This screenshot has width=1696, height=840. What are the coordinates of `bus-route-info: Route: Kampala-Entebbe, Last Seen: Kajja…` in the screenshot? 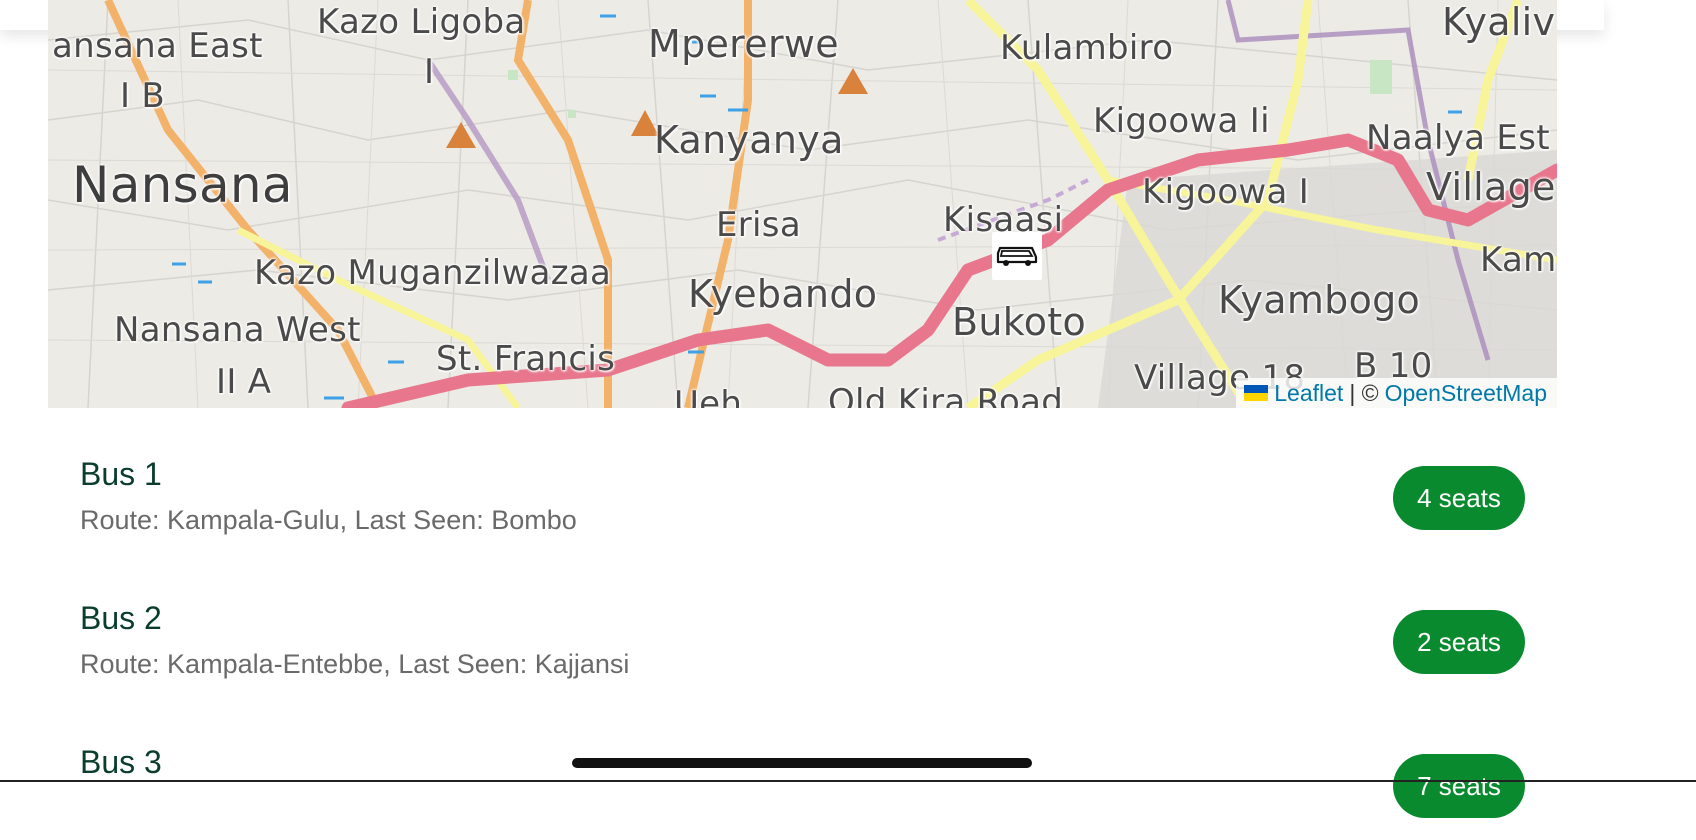 It's located at (355, 664).